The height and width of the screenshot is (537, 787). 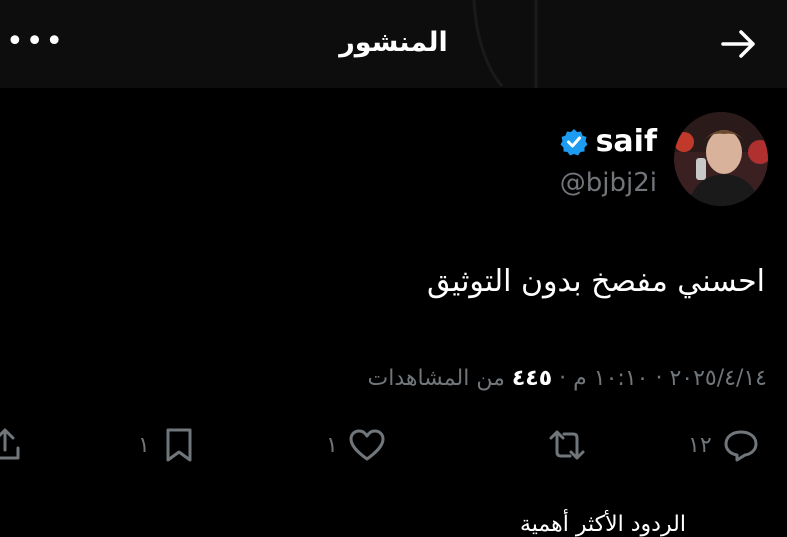 What do you see at coordinates (567, 445) in the screenshot?
I see `repost-icon` at bounding box center [567, 445].